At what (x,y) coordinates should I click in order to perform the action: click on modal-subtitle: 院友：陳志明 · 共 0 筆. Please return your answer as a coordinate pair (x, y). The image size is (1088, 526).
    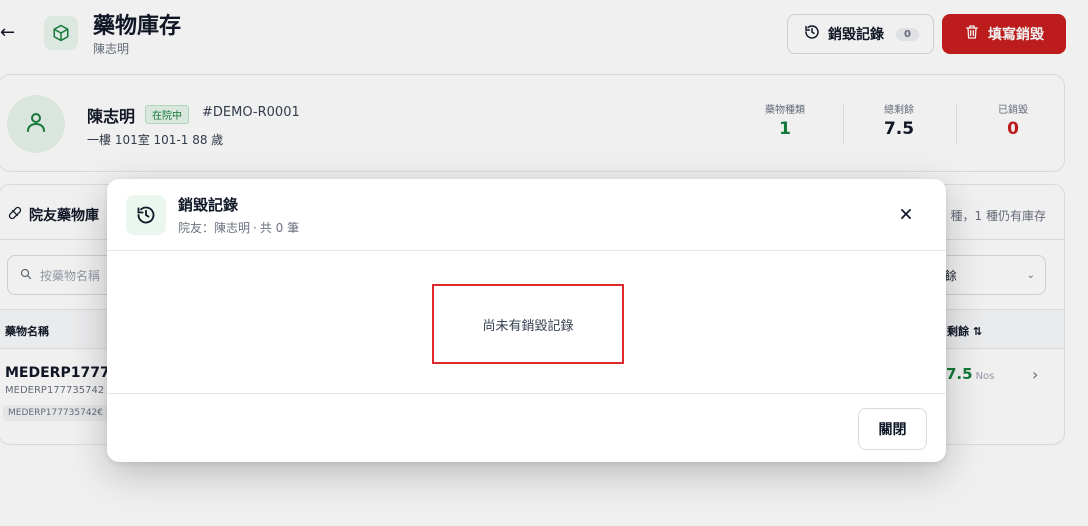
    Looking at the image, I should click on (238, 227).